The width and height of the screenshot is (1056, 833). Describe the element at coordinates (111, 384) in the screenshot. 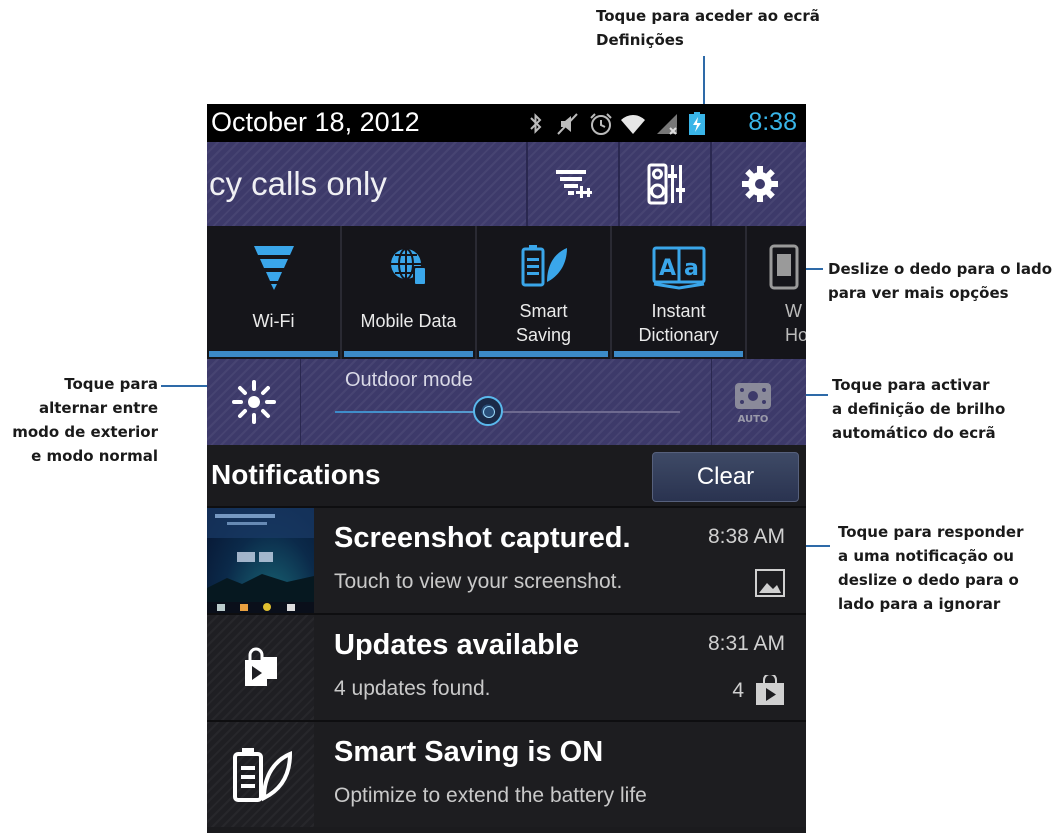

I see `callout-outdoor-line-1: Toque para` at that location.